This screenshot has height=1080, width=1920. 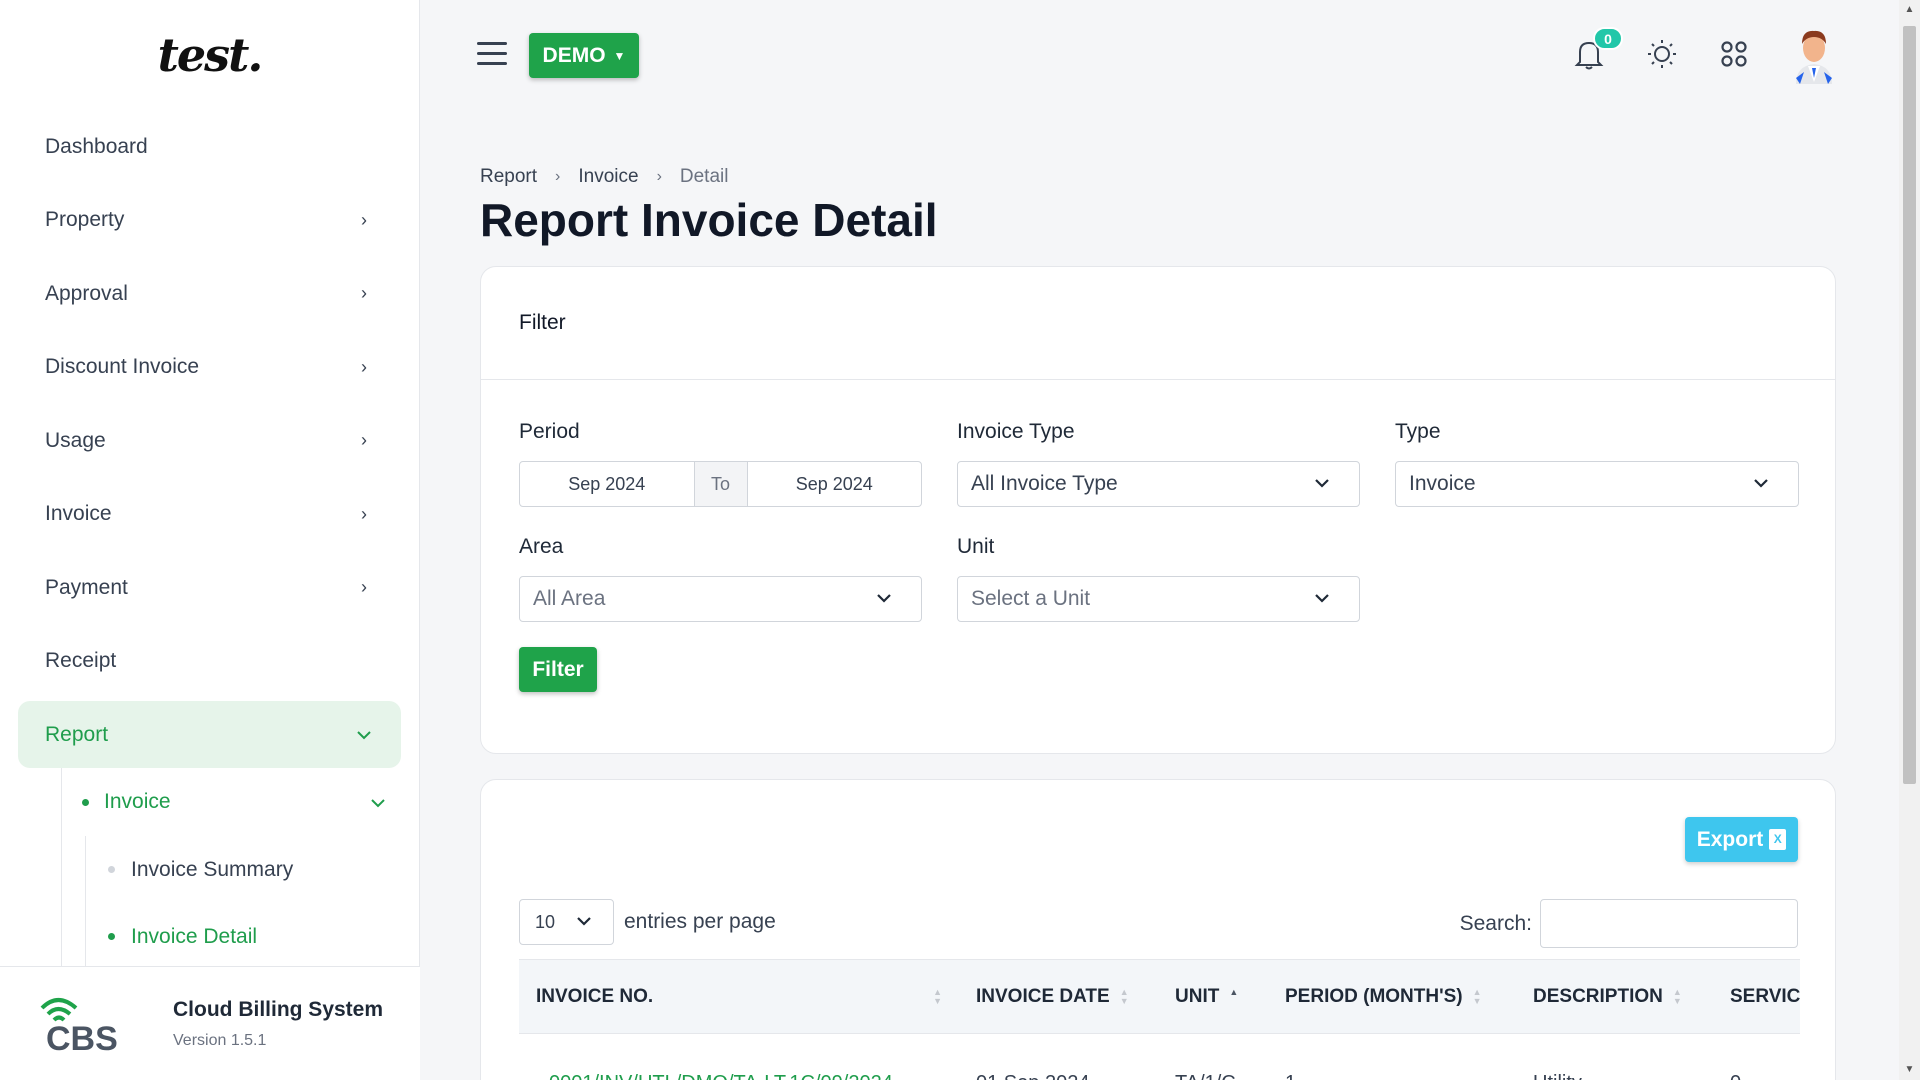 I want to click on page-size-value: 10, so click(x=545, y=921).